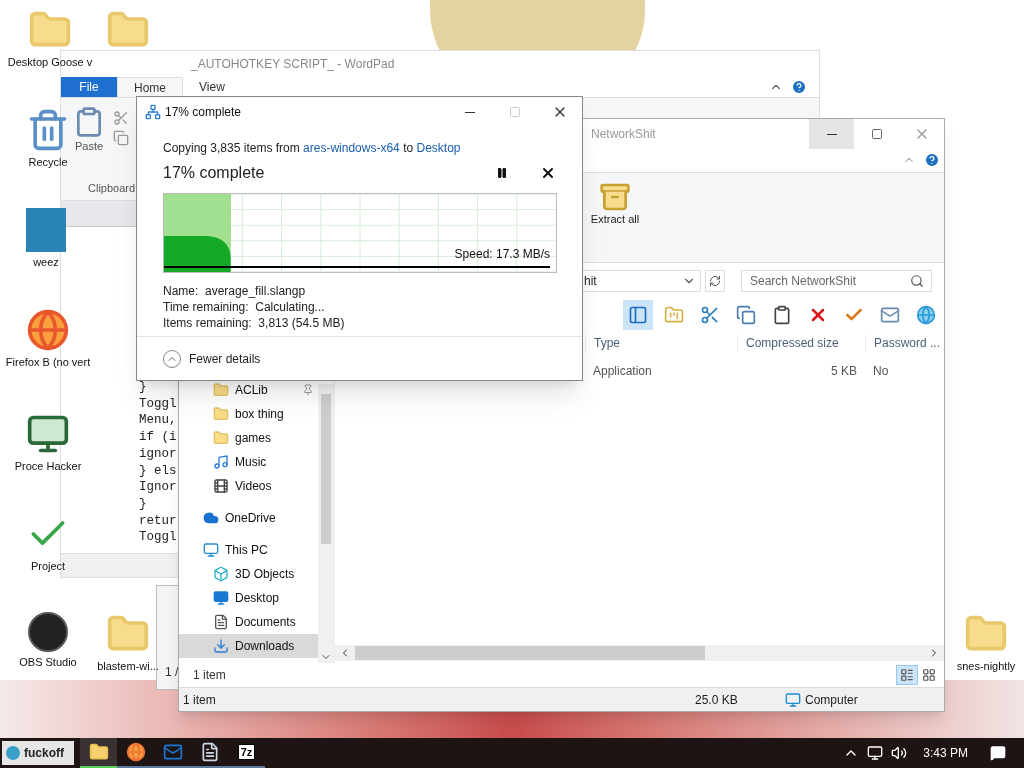 Image resolution: width=1024 pixels, height=768 pixels. I want to click on code-line: if (i, so click(158, 437).